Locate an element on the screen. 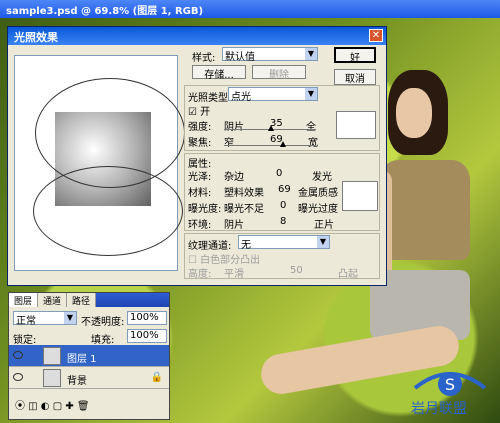 This screenshot has height=423, width=500. focus-thumb is located at coordinates (283, 144).